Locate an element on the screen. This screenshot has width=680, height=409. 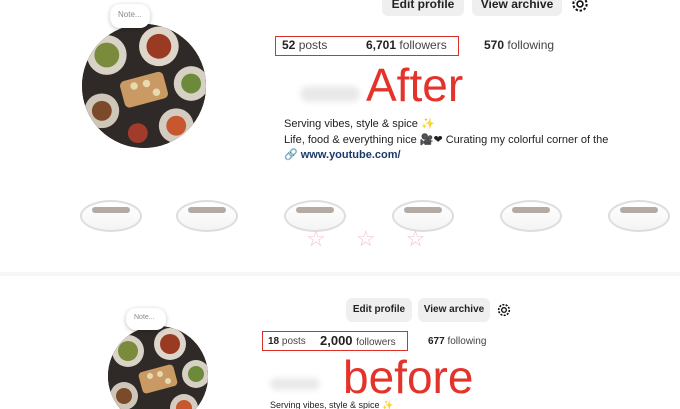
posts-count: 18 is located at coordinates (274, 341).